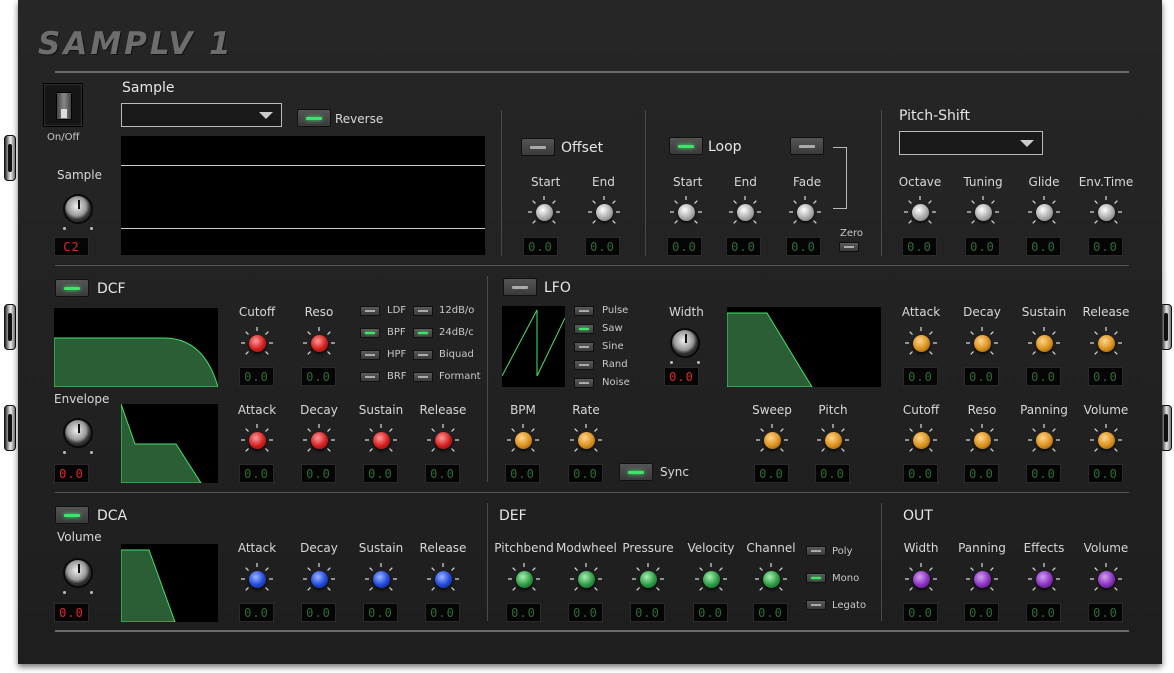 The height and width of the screenshot is (673, 1174). What do you see at coordinates (592, 492) in the screenshot?
I see `row2-divider` at bounding box center [592, 492].